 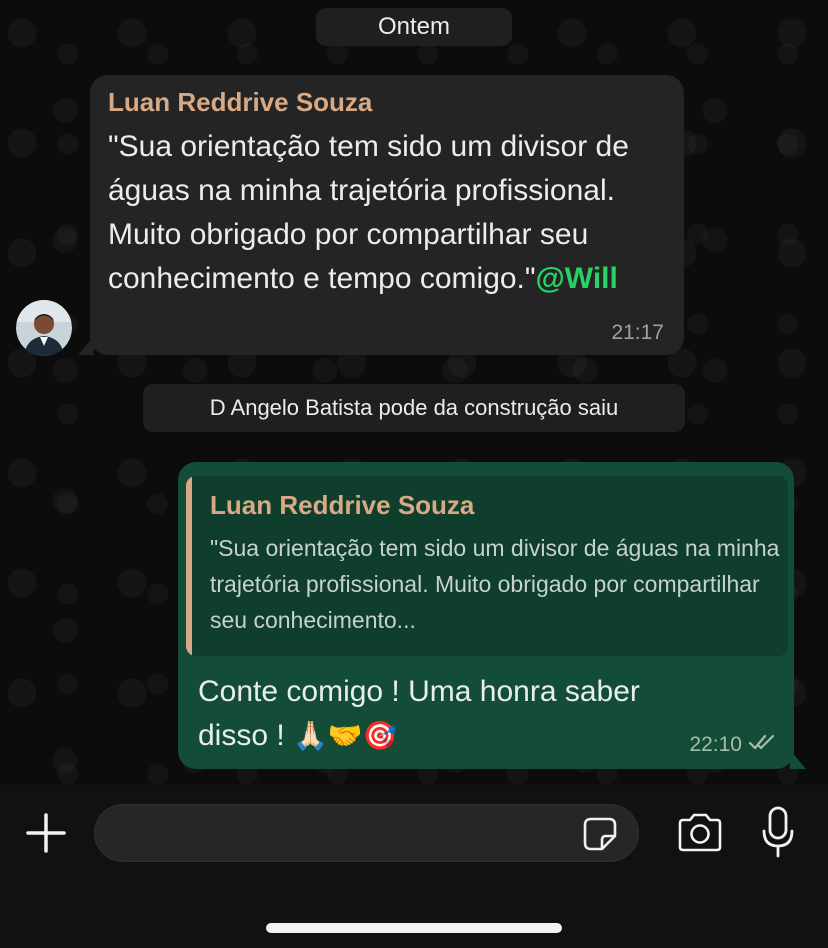 What do you see at coordinates (778, 833) in the screenshot?
I see `microphone-icon` at bounding box center [778, 833].